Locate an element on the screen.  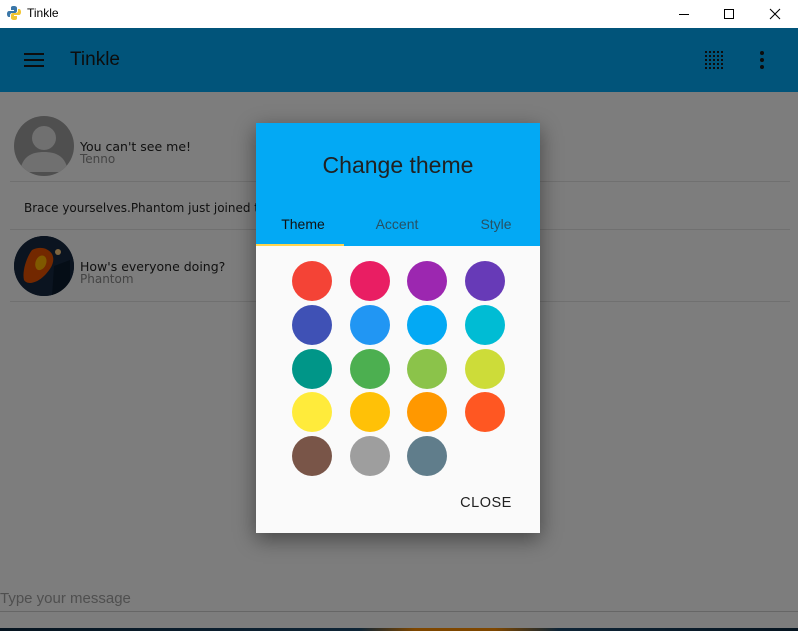
minimize-icon is located at coordinates (684, 14).